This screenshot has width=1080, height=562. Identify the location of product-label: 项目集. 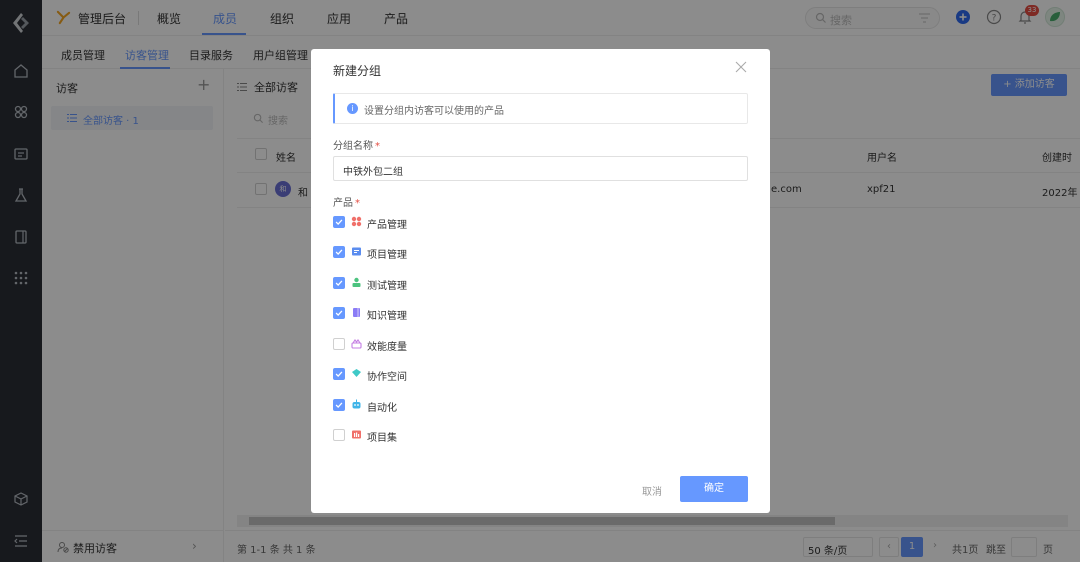
(382, 438).